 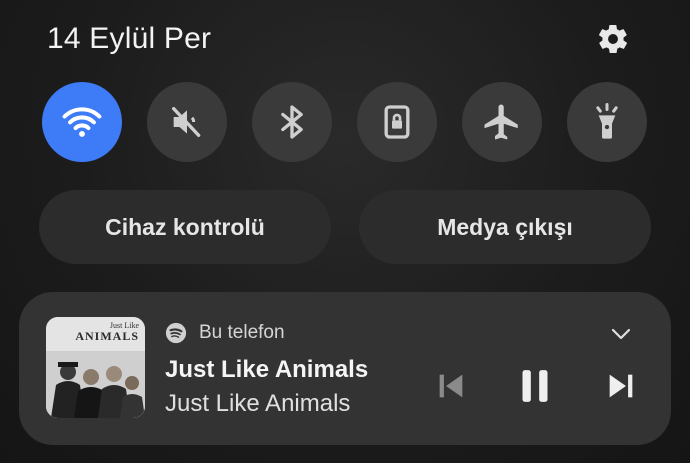 What do you see at coordinates (176, 333) in the screenshot?
I see `spotify-icon` at bounding box center [176, 333].